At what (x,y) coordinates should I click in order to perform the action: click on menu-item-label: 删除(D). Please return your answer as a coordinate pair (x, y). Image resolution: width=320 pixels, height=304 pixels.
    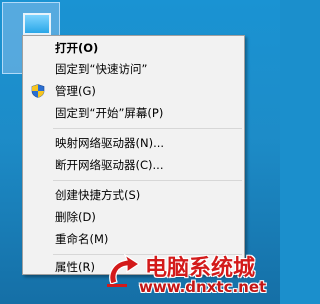
    Looking at the image, I should click on (75, 217).